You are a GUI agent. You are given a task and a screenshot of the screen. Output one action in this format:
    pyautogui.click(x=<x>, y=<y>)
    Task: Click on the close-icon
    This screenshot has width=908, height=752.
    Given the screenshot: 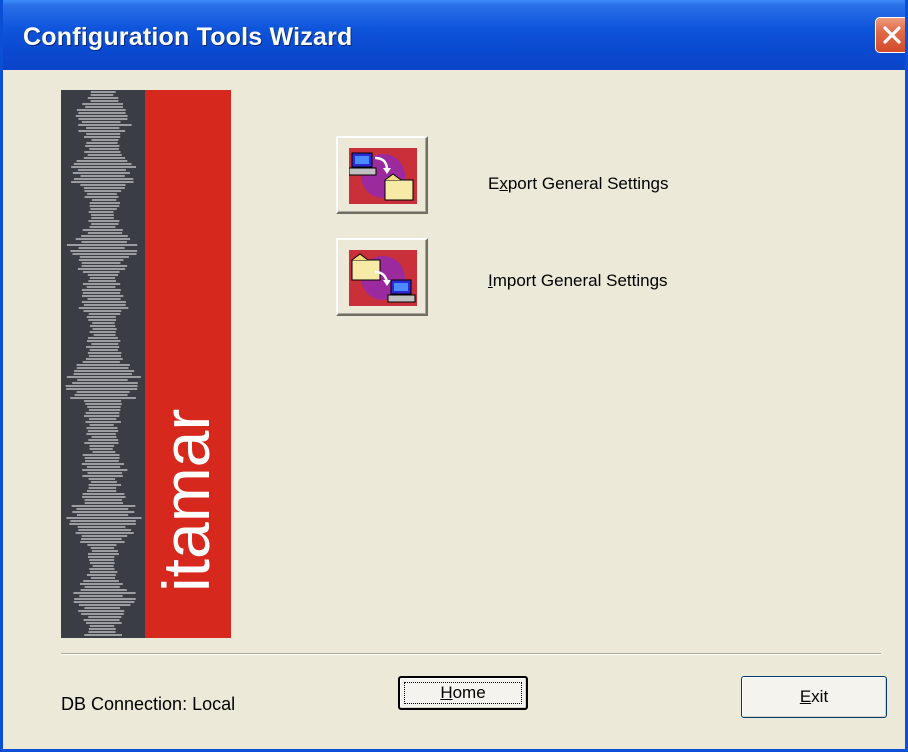 What is the action you would take?
    pyautogui.click(x=892, y=35)
    